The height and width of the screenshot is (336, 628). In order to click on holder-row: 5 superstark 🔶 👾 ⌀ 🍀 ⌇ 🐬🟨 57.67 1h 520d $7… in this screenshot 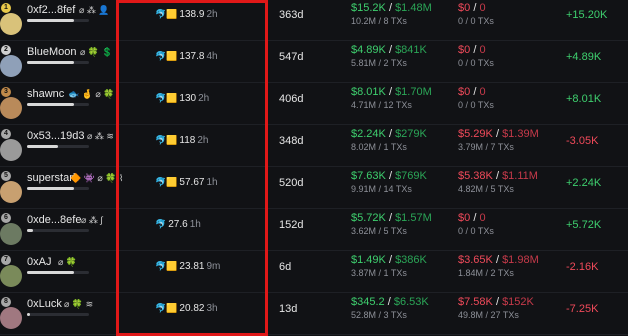, I will do `click(314, 188)`.